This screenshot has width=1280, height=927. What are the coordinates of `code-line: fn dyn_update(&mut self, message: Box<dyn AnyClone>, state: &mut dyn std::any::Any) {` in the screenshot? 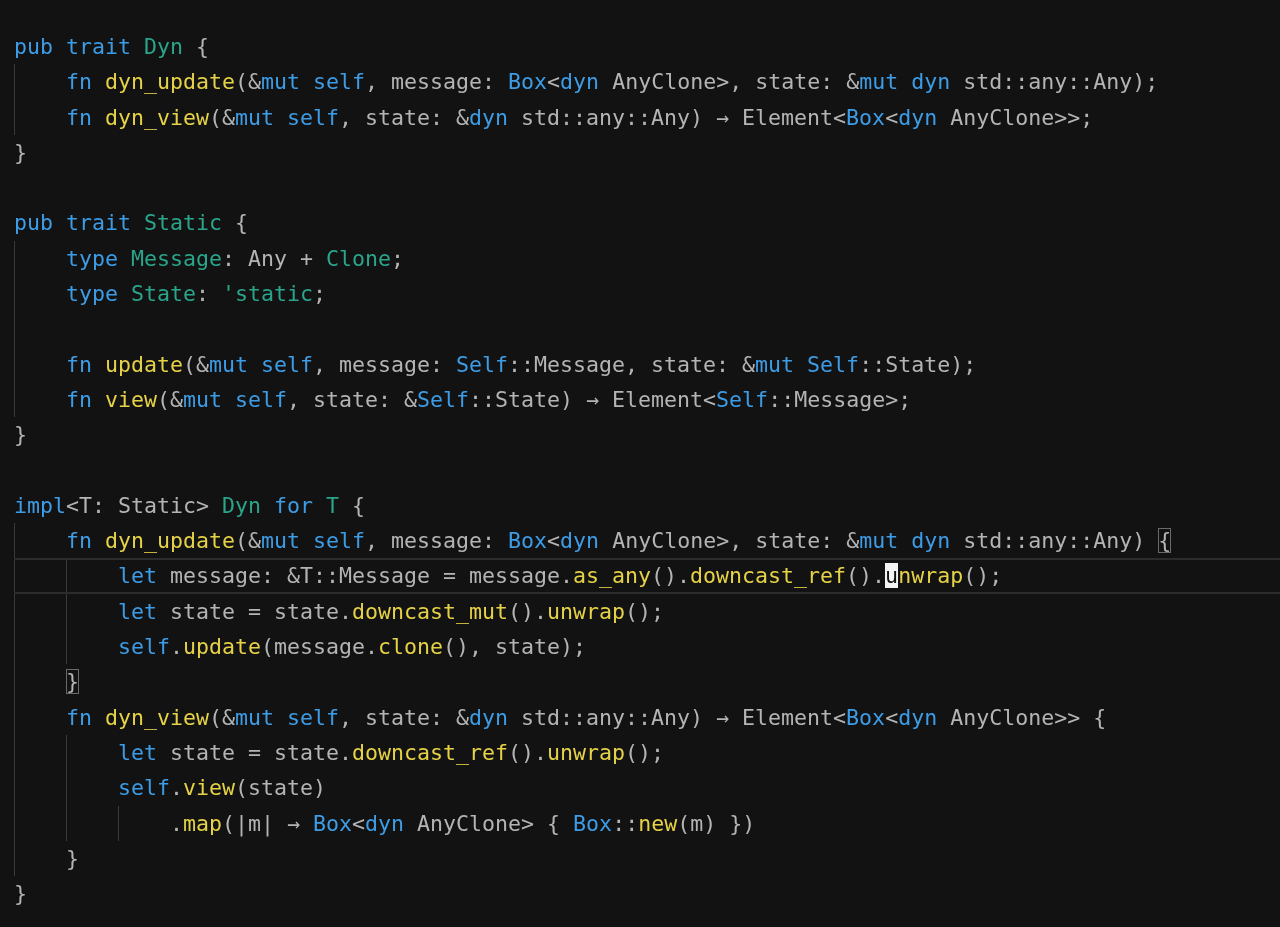 It's located at (619, 541).